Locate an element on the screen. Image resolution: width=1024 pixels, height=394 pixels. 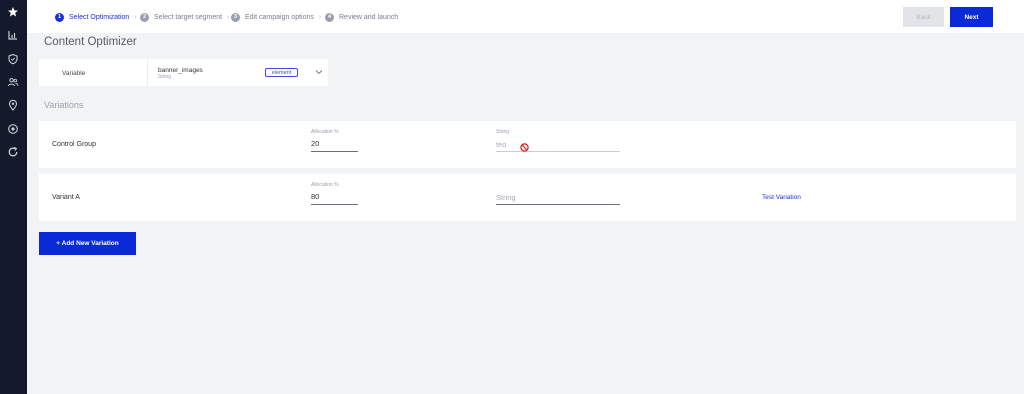
test-variation-link: Test Variation is located at coordinates (781, 197).